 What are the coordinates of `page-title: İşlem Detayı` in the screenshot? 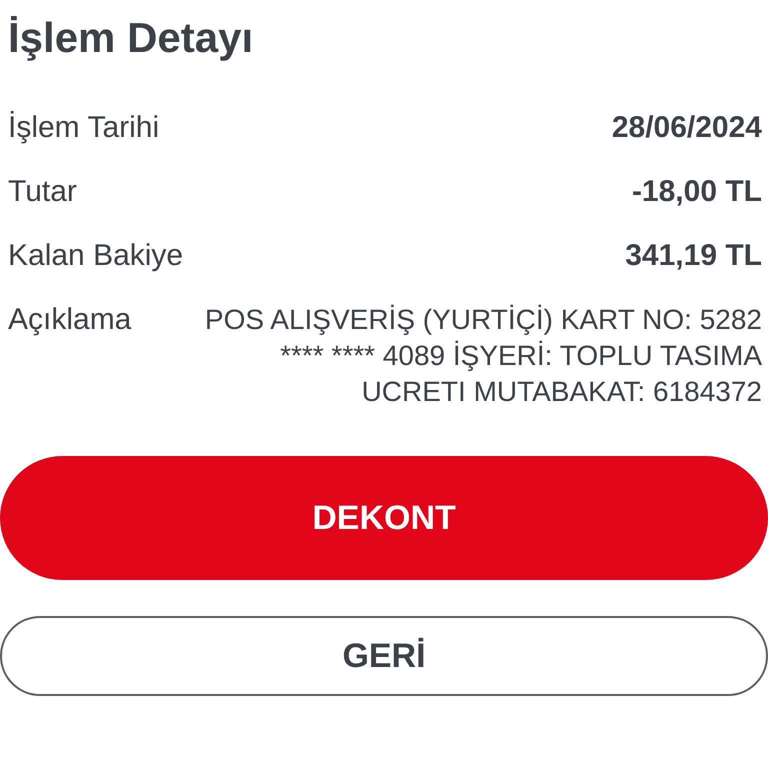 It's located at (131, 38).